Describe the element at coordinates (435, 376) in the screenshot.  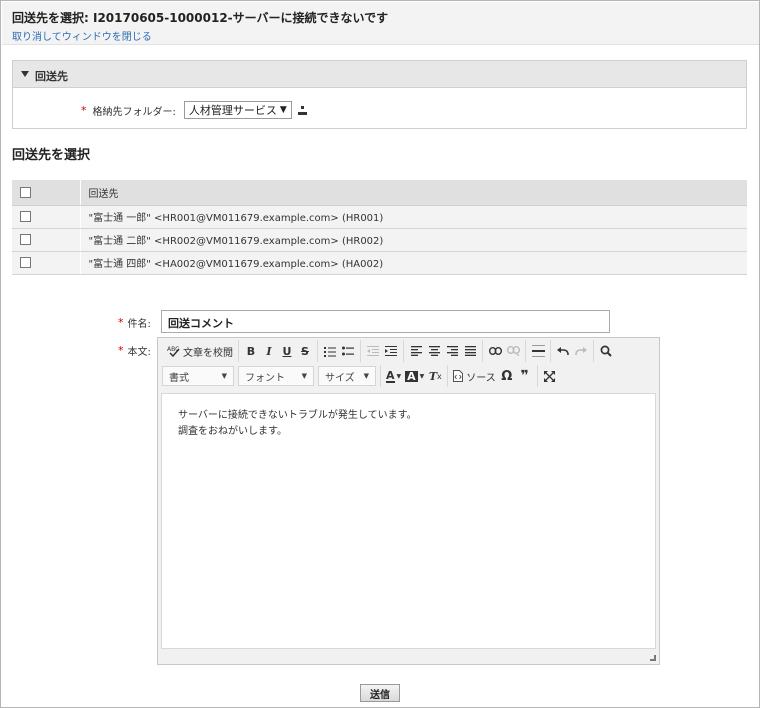
I see `remove-format-icon: Tx` at that location.